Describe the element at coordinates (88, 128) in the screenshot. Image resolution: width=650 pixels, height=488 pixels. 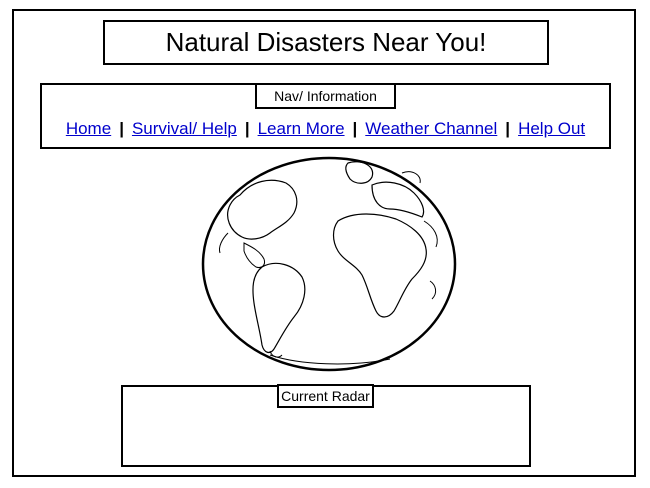
I see `nav-link-home: Home` at that location.